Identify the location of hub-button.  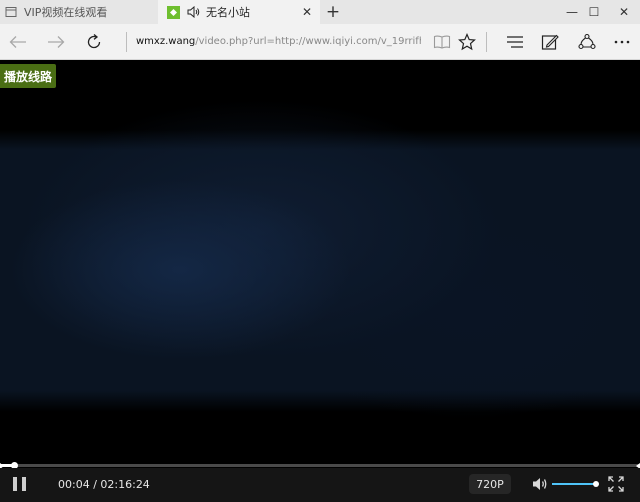
(515, 42).